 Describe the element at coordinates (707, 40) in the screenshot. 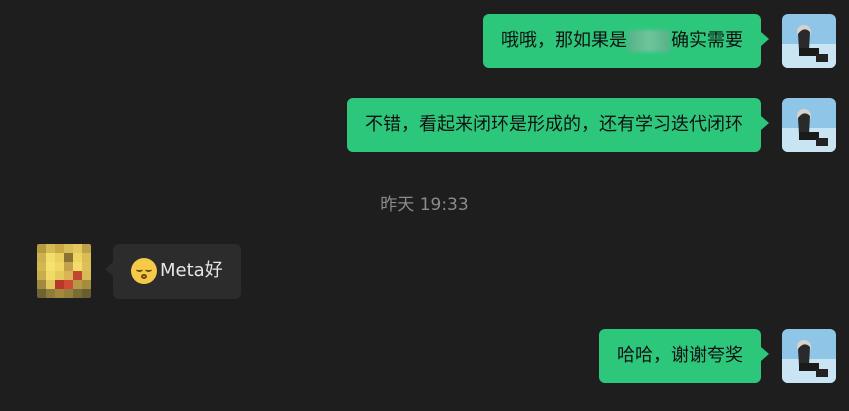

I see `message-text-part2: 确实需要` at that location.